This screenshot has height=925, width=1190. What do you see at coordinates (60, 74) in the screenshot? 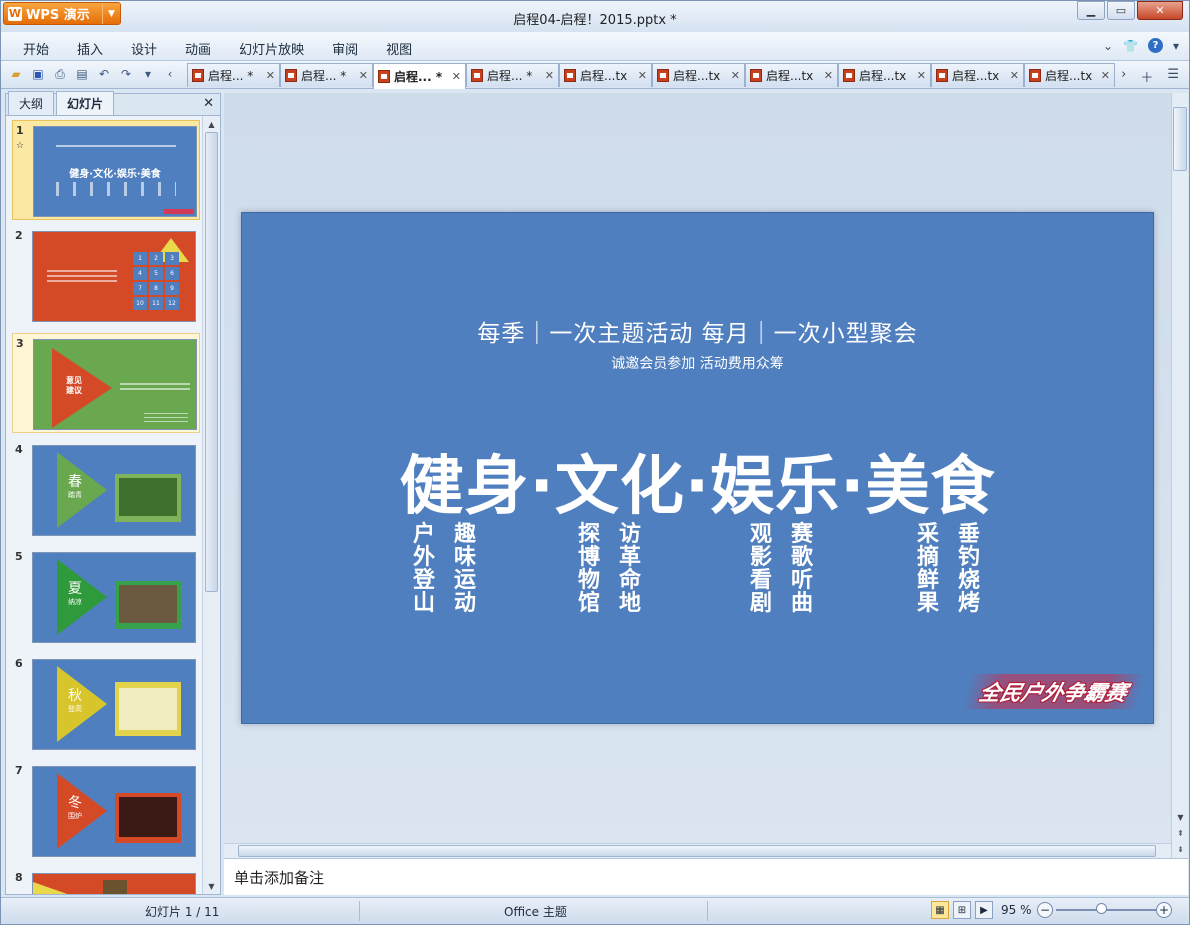
I see `print-icon: ⎙` at bounding box center [60, 74].